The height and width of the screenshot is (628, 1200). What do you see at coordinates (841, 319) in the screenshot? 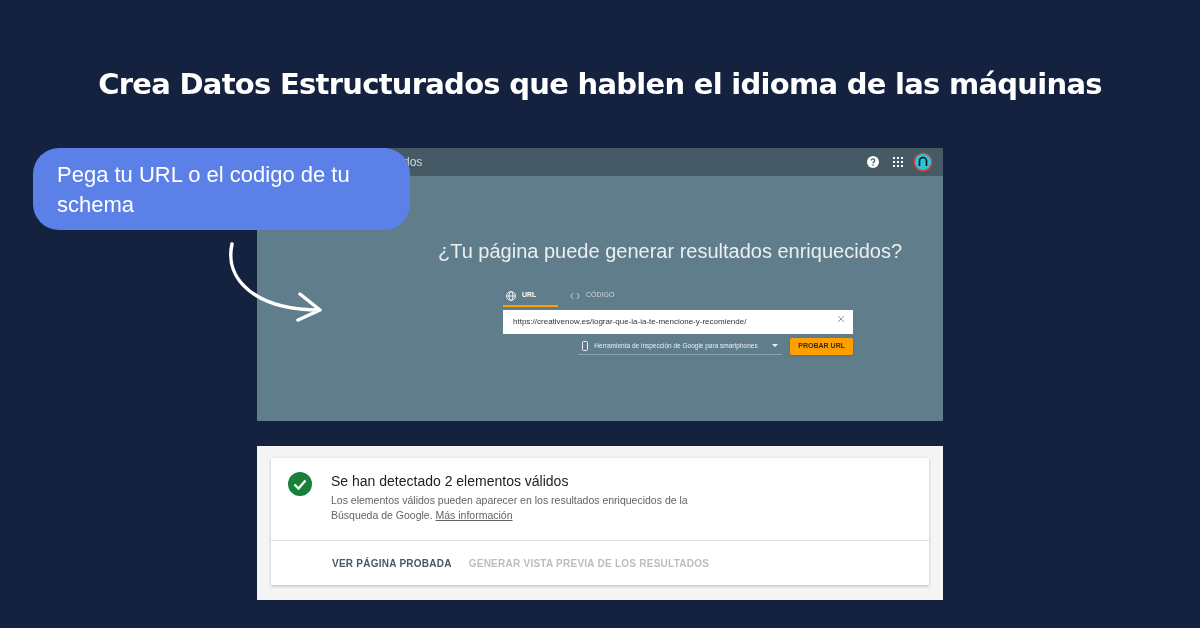
I see `clear-icon` at bounding box center [841, 319].